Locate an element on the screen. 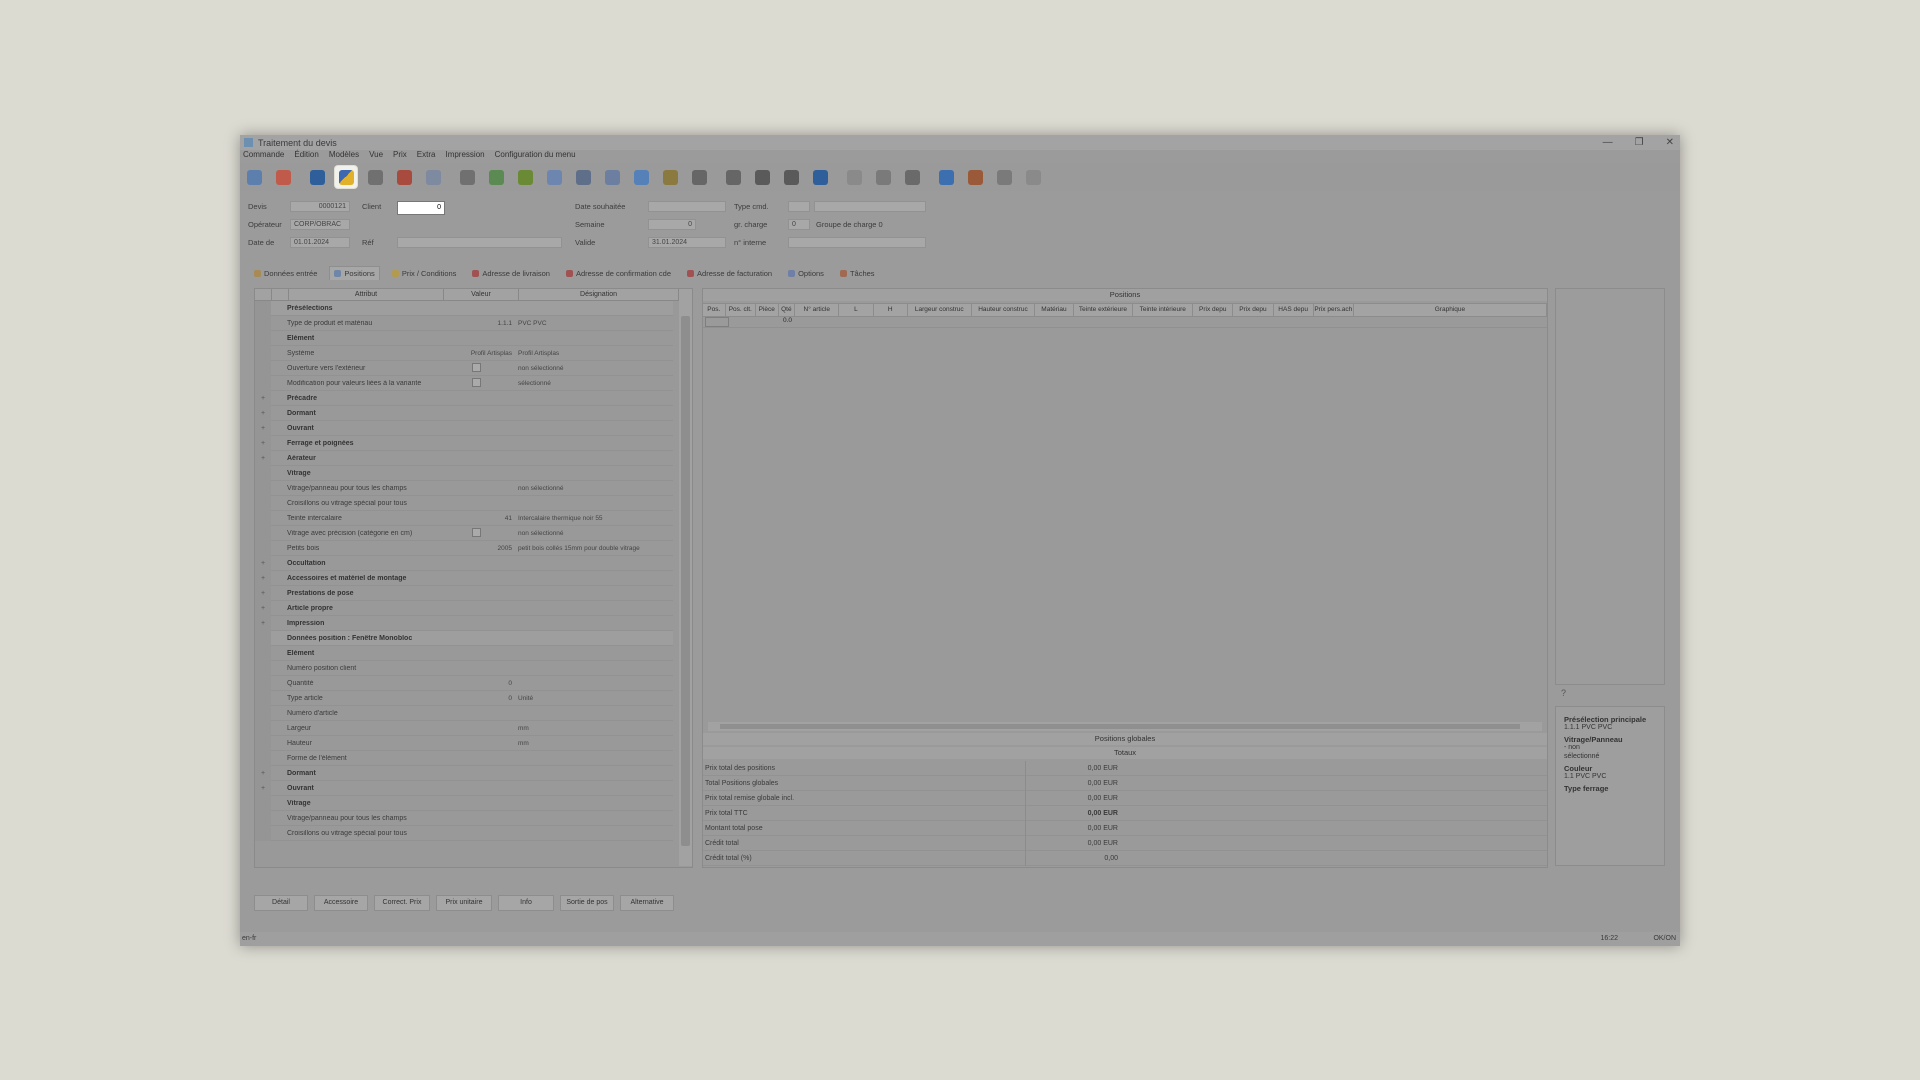 The image size is (1920, 1080). attribute-row: Forme de l'élément is located at coordinates (464, 758).